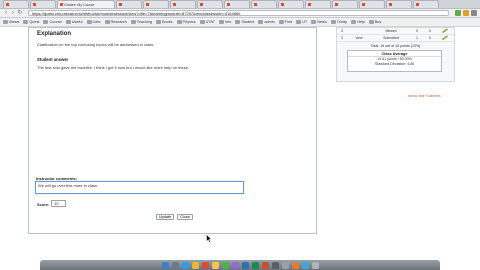  Describe the element at coordinates (6, 13) in the screenshot. I see `back-icon: ‹` at that location.